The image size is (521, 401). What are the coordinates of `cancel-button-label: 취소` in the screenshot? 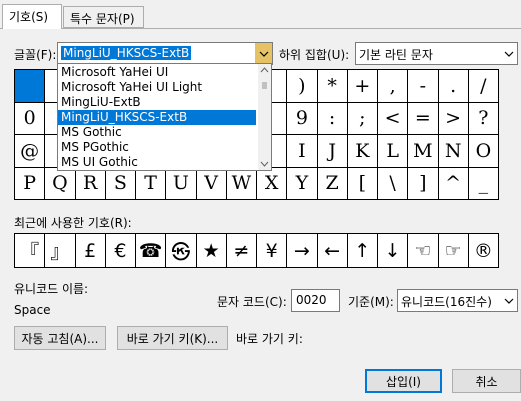 It's located at (486, 381).